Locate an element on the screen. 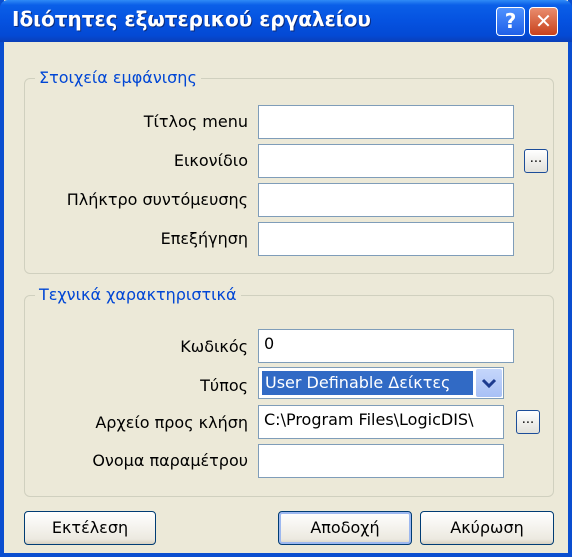  ok-button: Αποδοχή is located at coordinates (345, 528).